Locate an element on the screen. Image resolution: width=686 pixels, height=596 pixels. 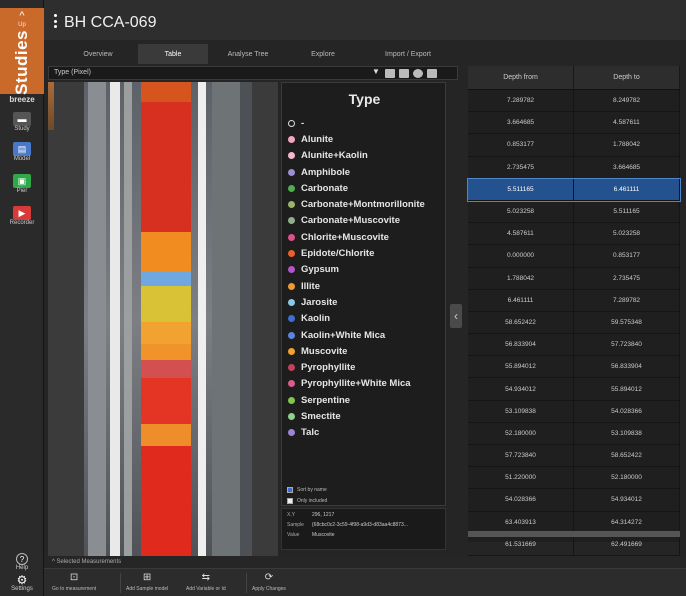
list-view-icon is located at coordinates (432, 73).